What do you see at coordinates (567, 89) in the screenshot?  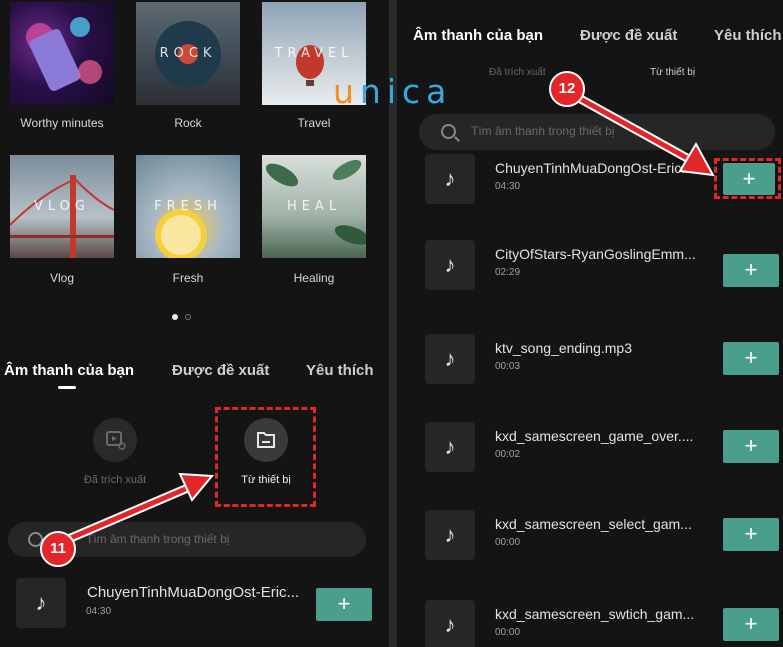 I see `step-badge-12: 12` at bounding box center [567, 89].